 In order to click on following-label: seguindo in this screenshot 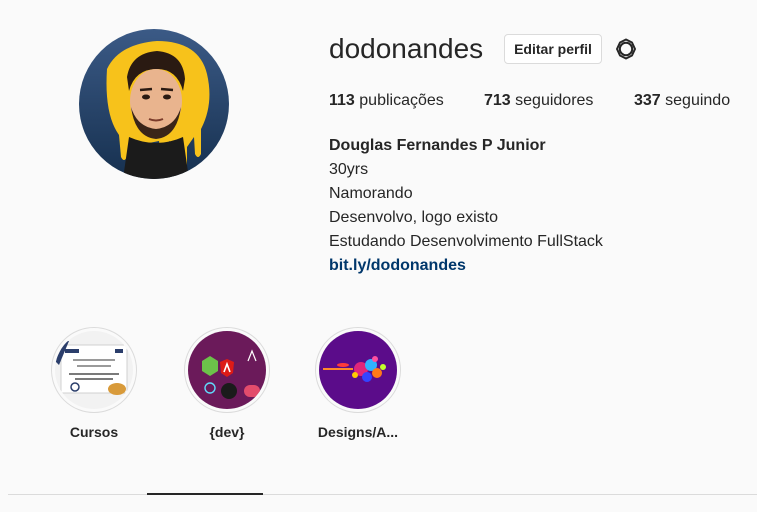, I will do `click(698, 100)`.